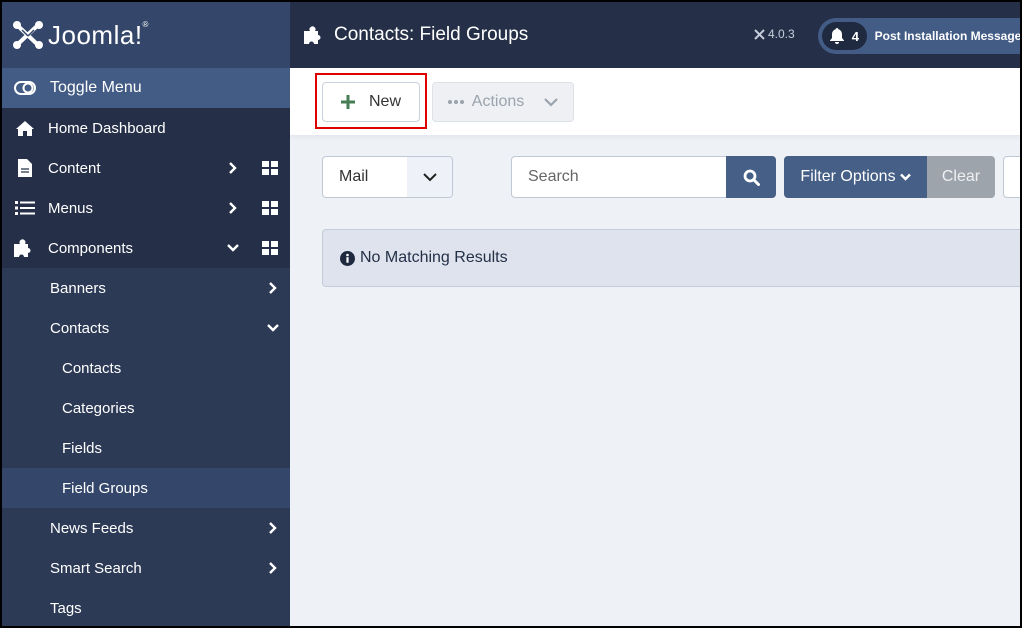 This screenshot has width=1022, height=628. What do you see at coordinates (82, 448) in the screenshot?
I see `sidebar-item-label: Fields` at bounding box center [82, 448].